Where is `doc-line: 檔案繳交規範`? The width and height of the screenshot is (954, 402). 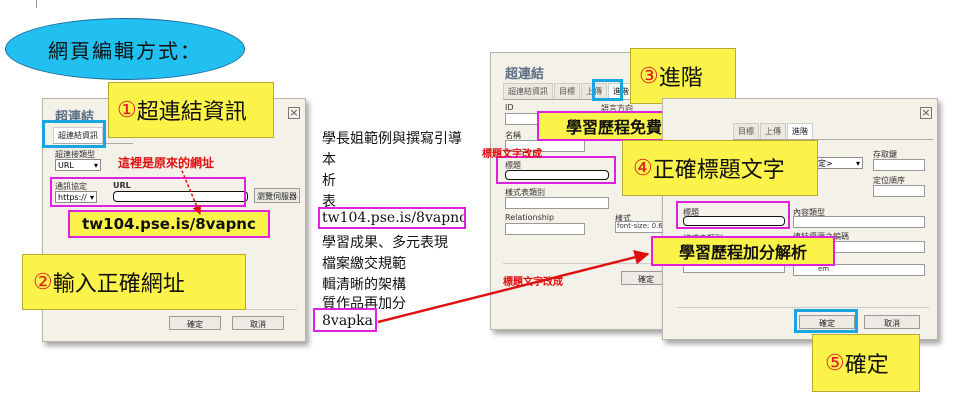
doc-line: 檔案繳交規範 is located at coordinates (364, 264).